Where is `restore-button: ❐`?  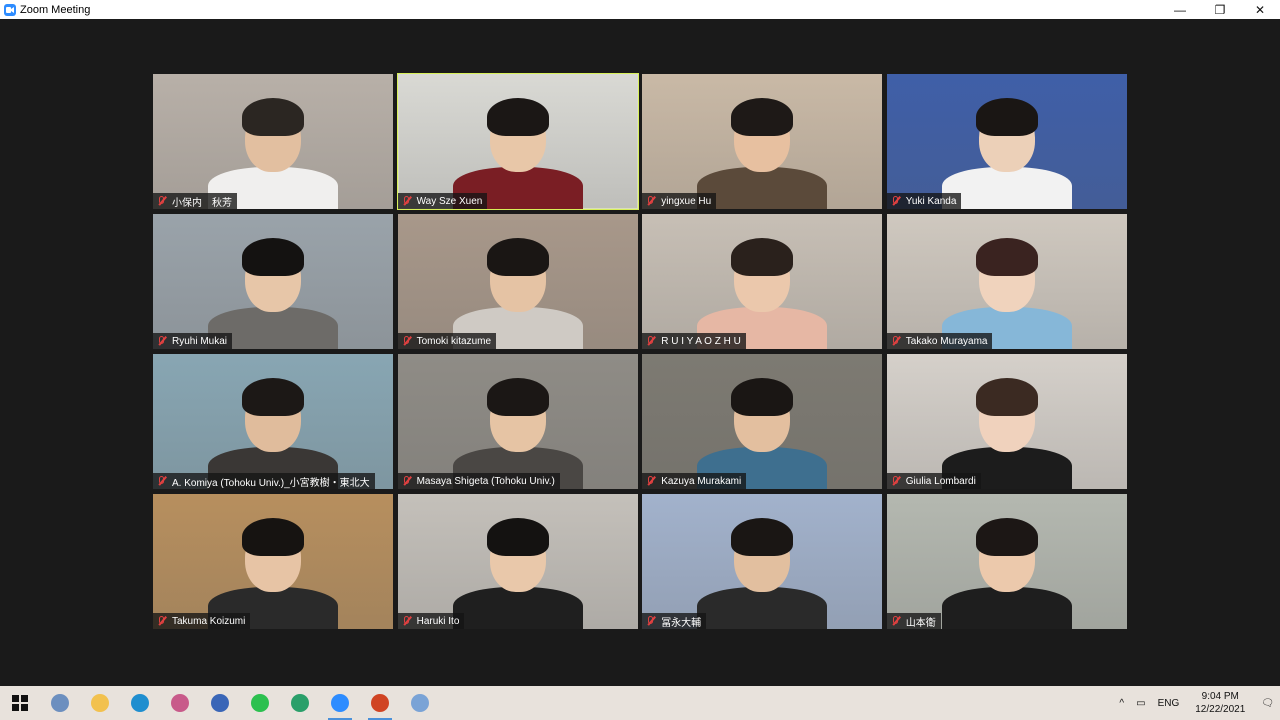 restore-button: ❐ is located at coordinates (1220, 9).